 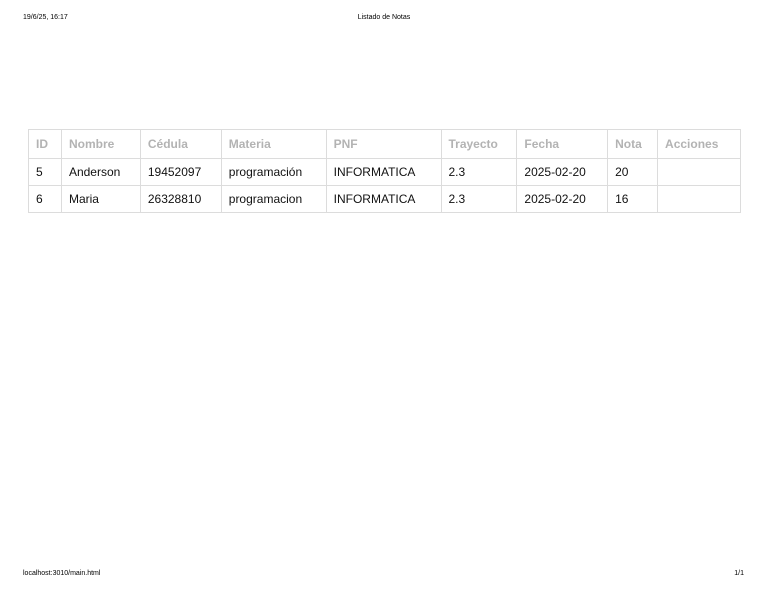 What do you see at coordinates (562, 144) in the screenshot?
I see `header-fecha: Fecha` at bounding box center [562, 144].